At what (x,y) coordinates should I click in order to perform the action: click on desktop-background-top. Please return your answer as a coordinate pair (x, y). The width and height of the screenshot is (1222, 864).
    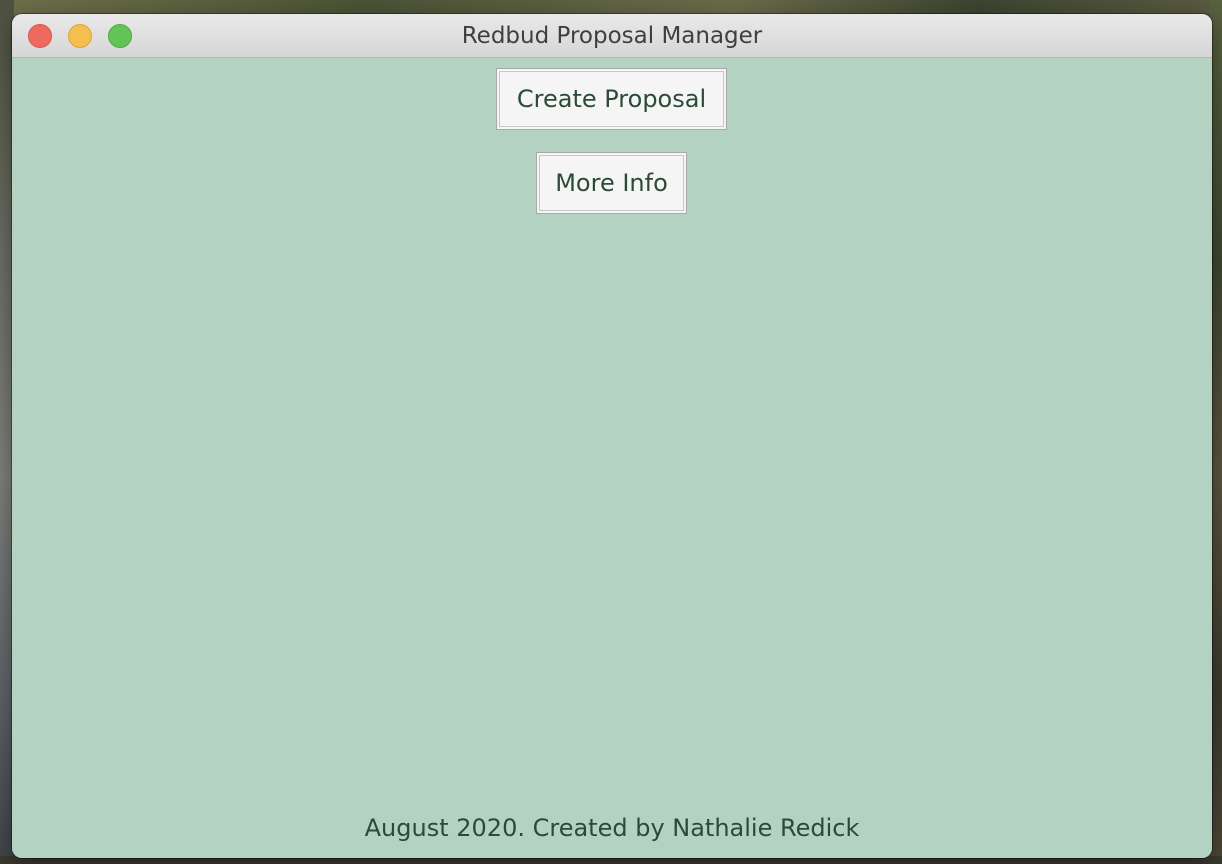
    Looking at the image, I should click on (611, 7).